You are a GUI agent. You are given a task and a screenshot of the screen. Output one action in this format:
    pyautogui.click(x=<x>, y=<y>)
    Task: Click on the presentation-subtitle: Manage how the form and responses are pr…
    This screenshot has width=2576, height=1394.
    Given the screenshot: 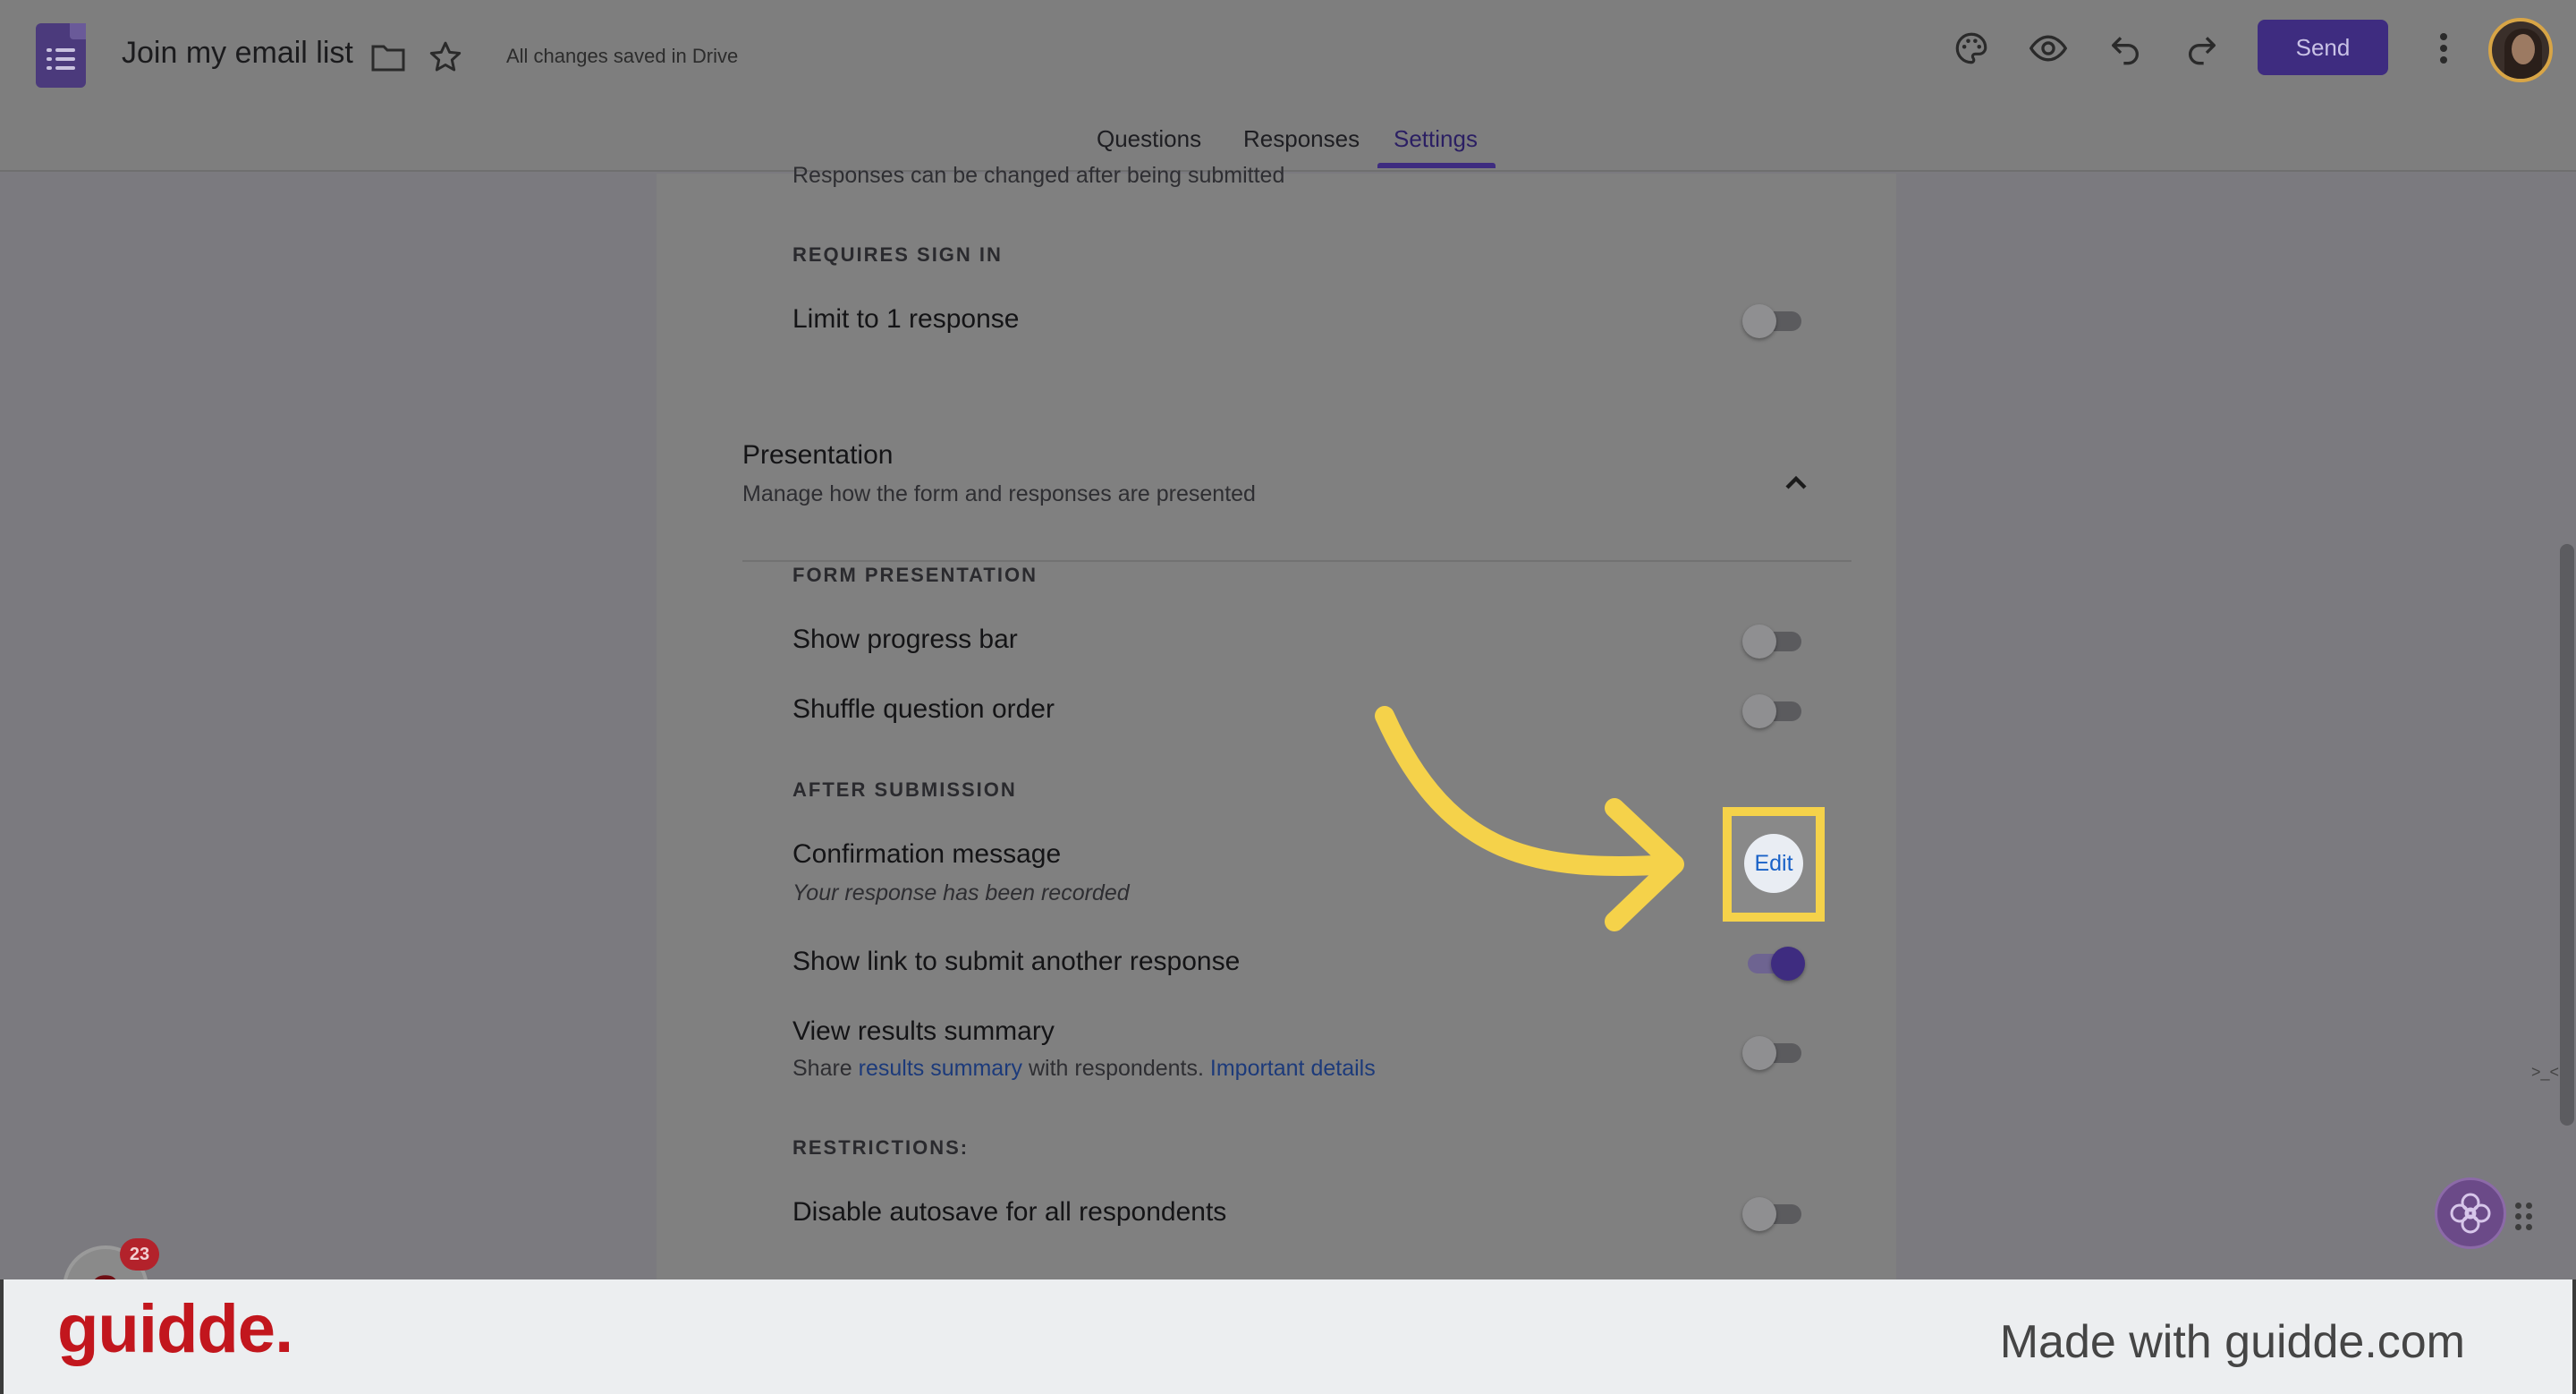 What is the action you would take?
    pyautogui.click(x=999, y=494)
    